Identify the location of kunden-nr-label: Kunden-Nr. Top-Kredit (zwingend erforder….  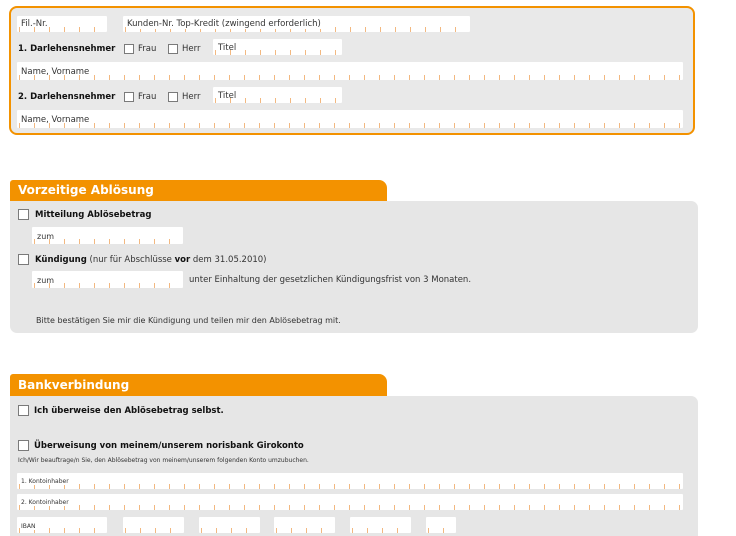
(224, 24).